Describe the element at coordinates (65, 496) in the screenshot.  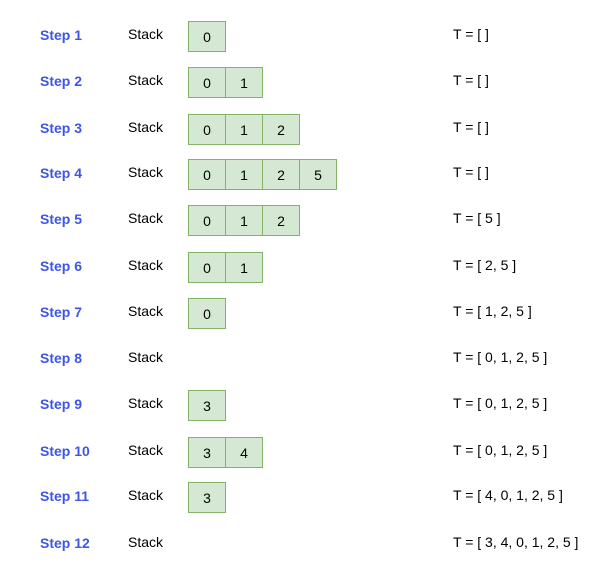
I see `step-label: Step 11` at that location.